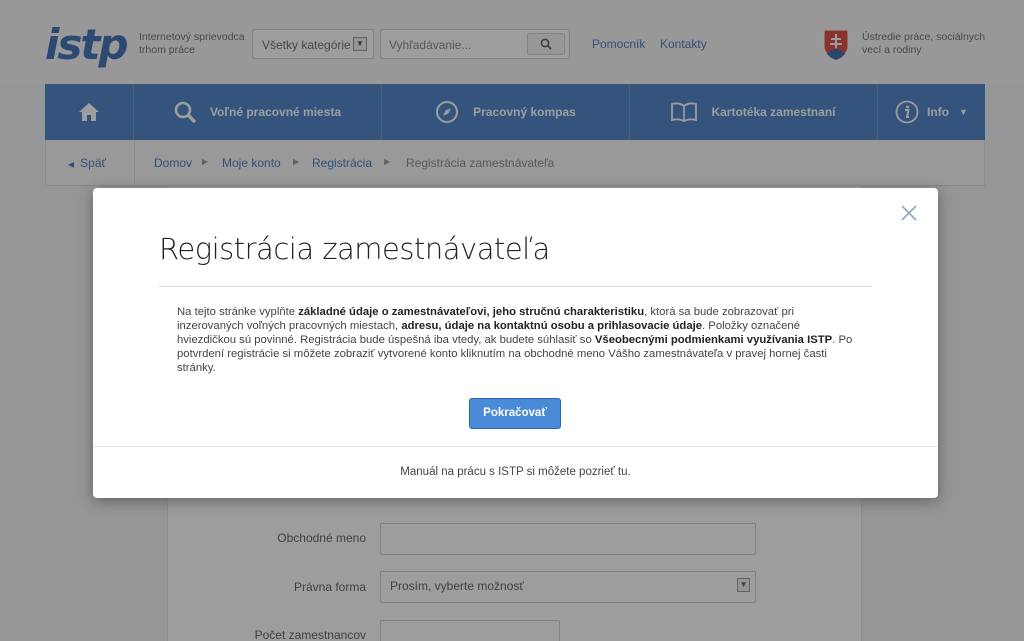 Image resolution: width=1024 pixels, height=641 pixels. I want to click on continue-button: Pokračovať, so click(515, 413).